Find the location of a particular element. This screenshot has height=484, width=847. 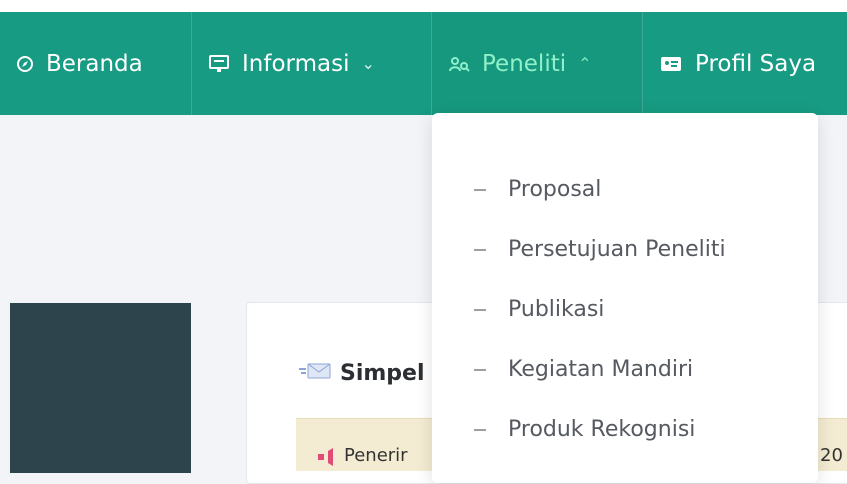

dropdown-item-proposal: Proposal is located at coordinates (537, 189).